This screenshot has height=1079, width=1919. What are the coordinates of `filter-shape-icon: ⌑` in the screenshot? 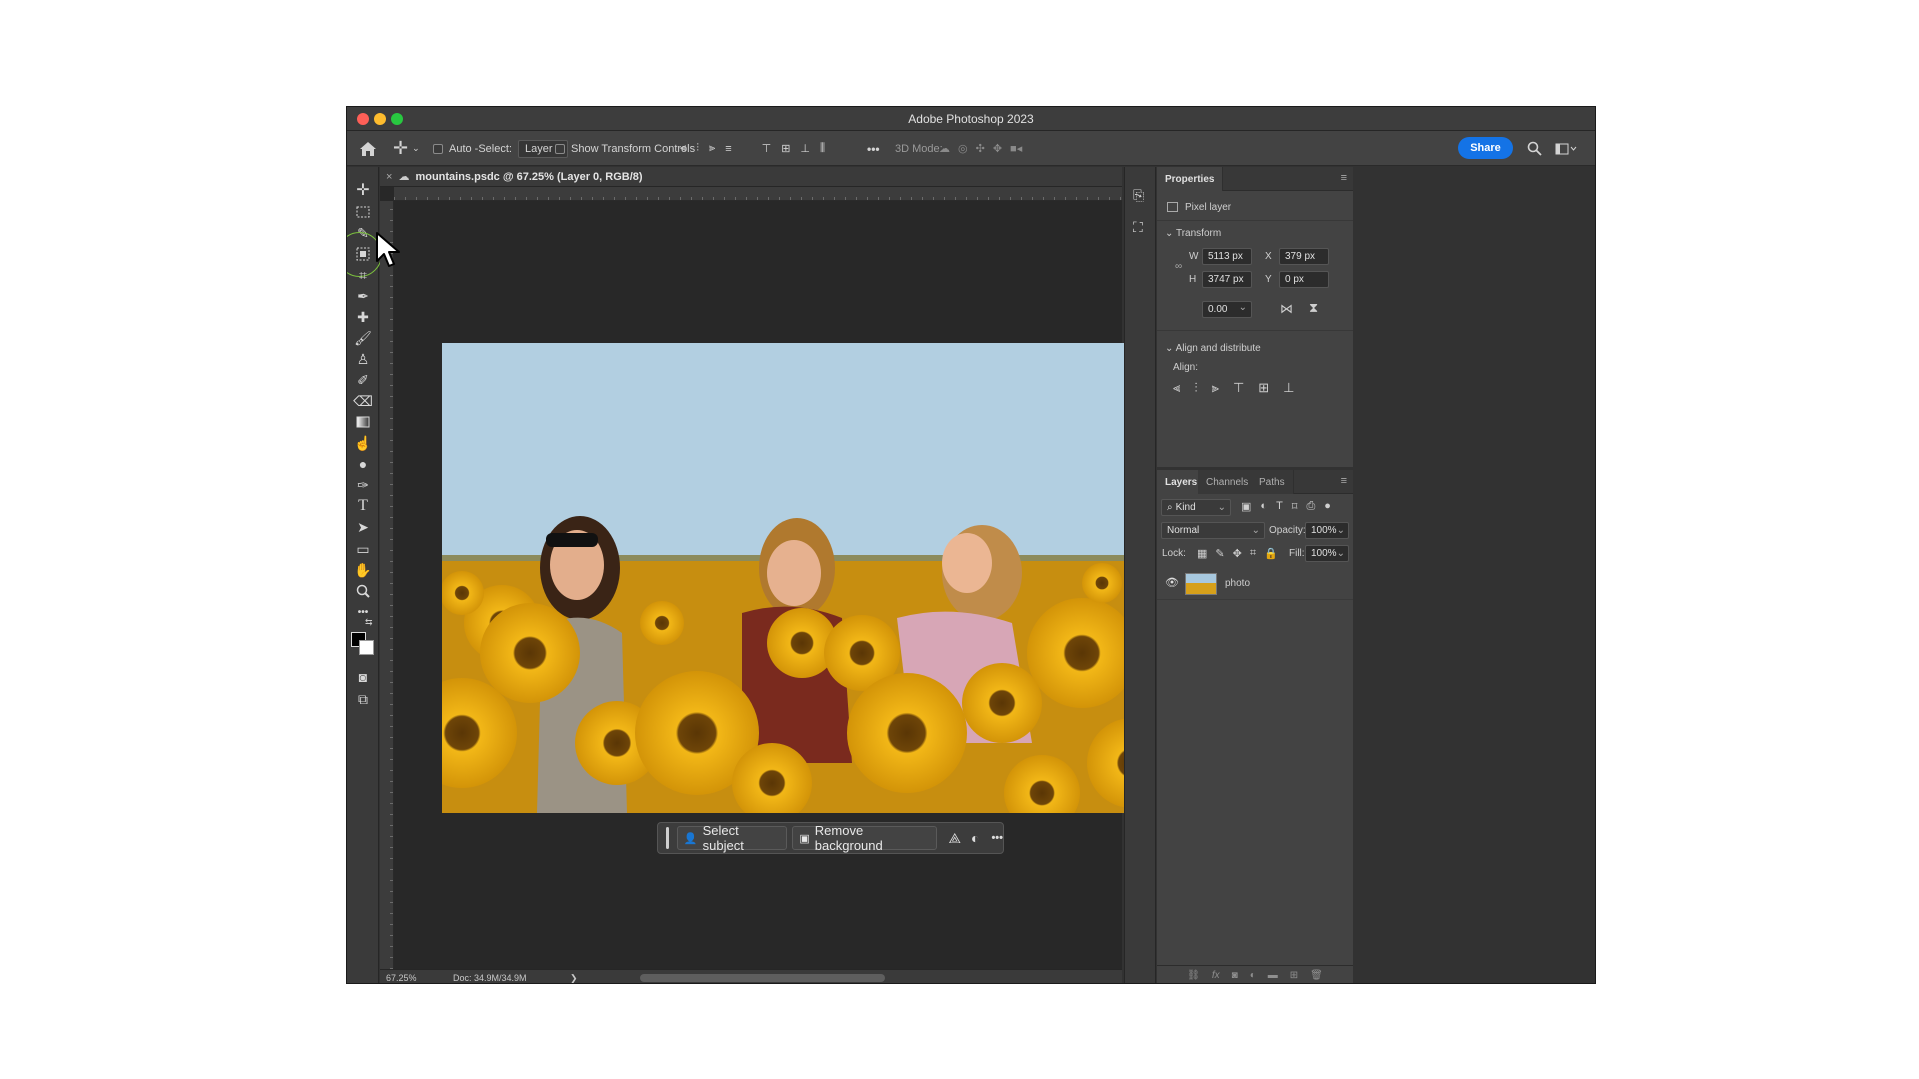 It's located at (1295, 506).